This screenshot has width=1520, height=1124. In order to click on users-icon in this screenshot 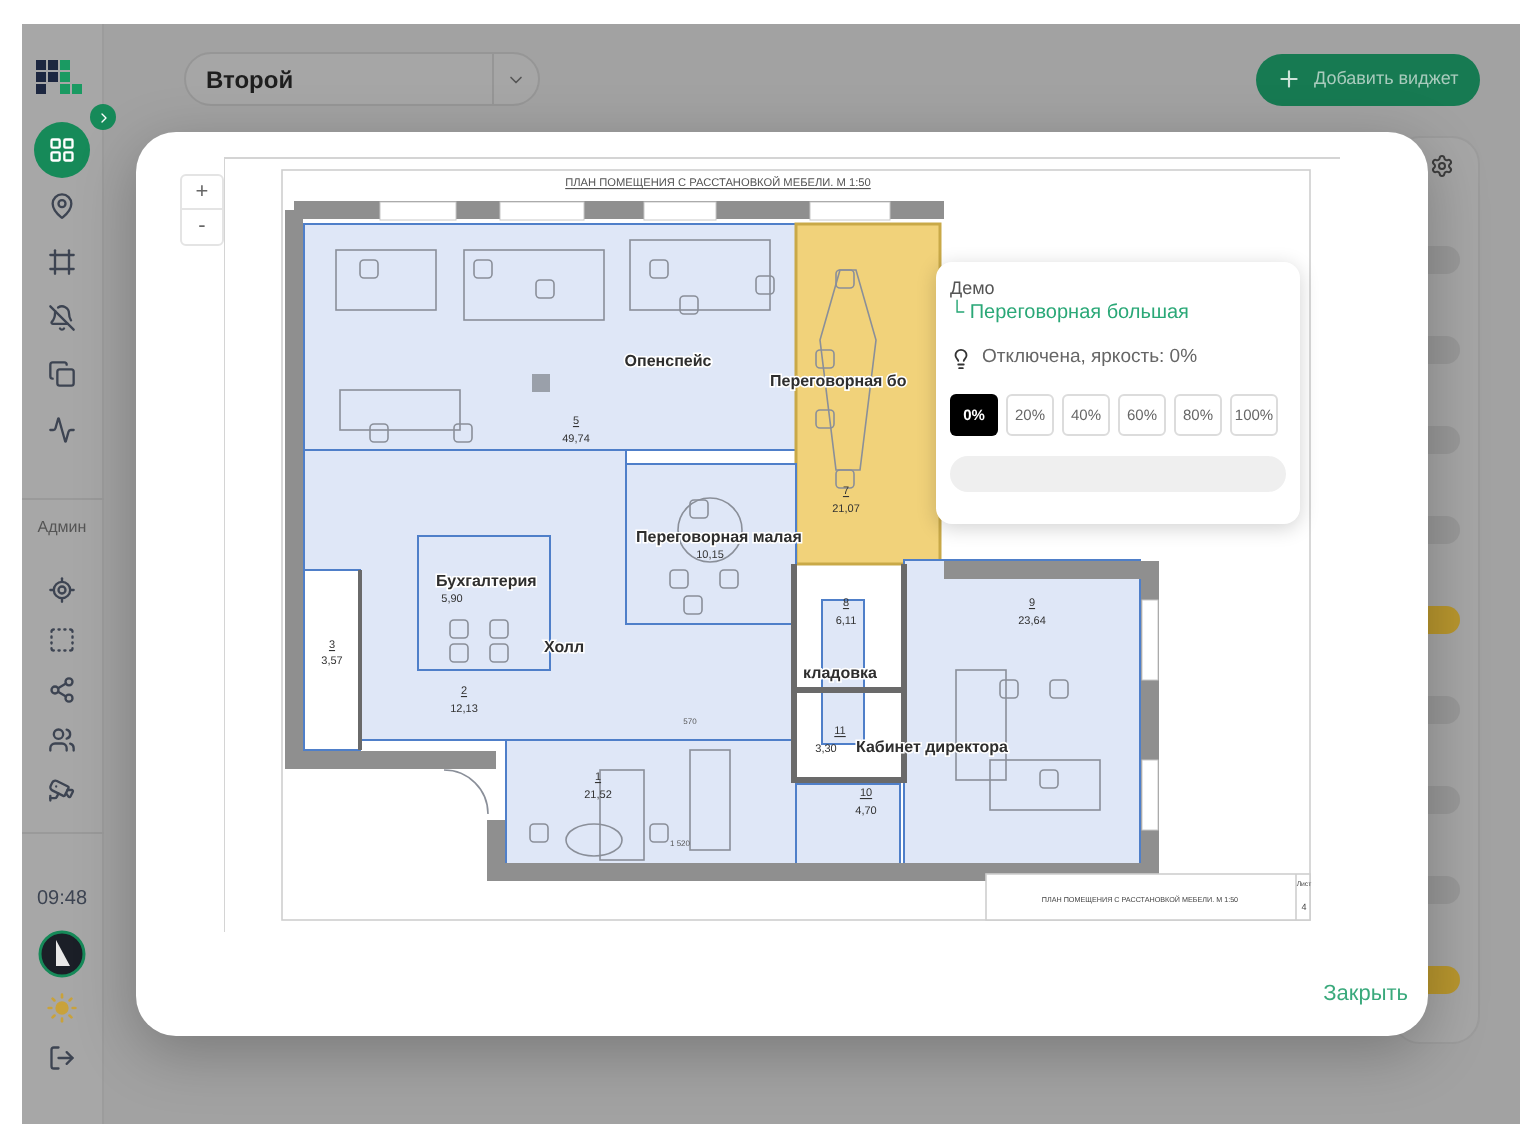, I will do `click(62, 740)`.